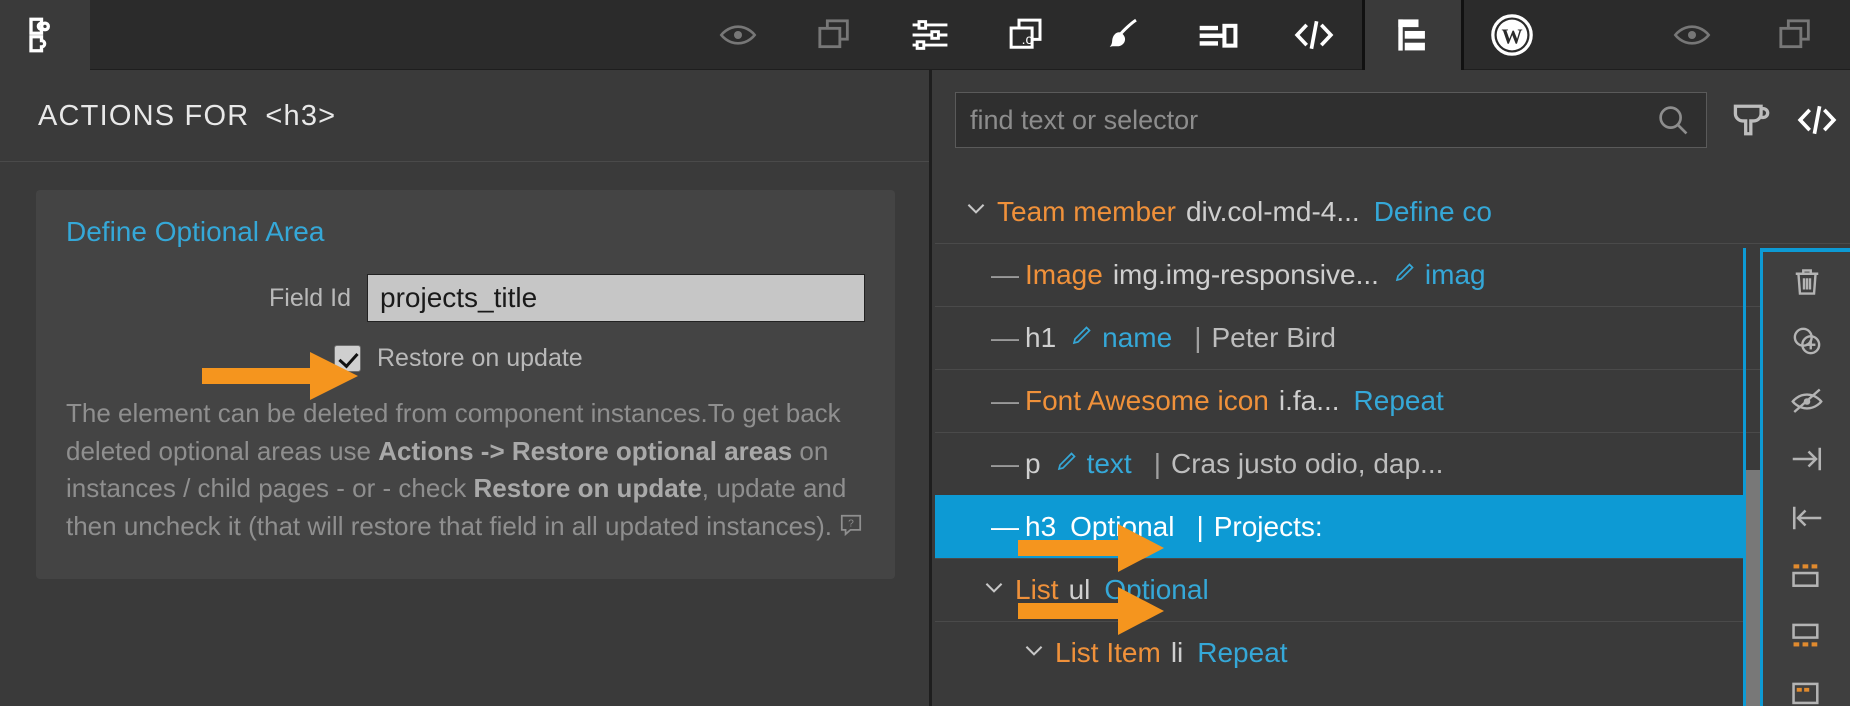 The image size is (1850, 706). Describe the element at coordinates (1392, 589) in the screenshot. I see `tree-row: List ul Optional` at that location.